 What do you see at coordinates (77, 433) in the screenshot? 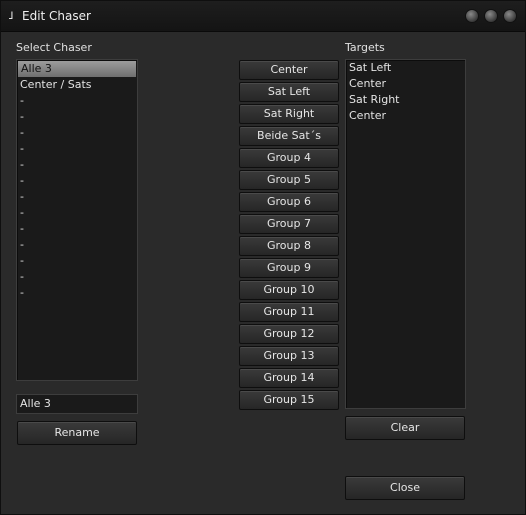
I see `rename-button: Rename` at bounding box center [77, 433].